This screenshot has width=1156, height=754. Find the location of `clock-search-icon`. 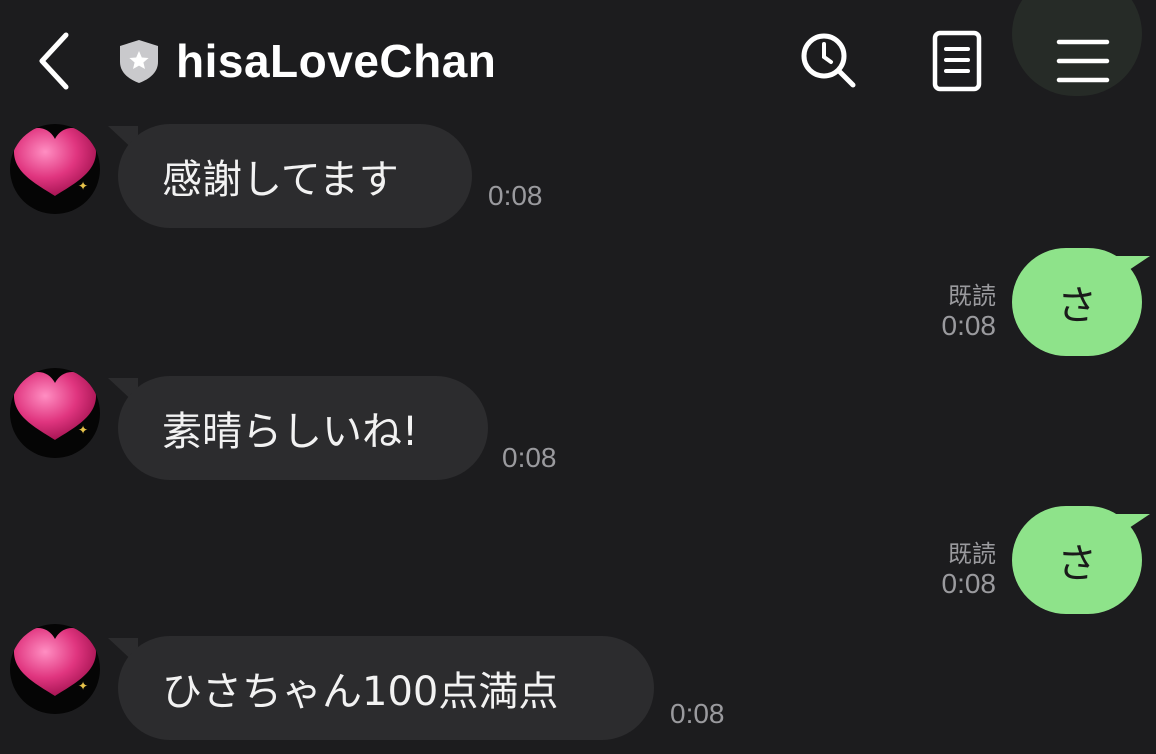

clock-search-icon is located at coordinates (828, 60).